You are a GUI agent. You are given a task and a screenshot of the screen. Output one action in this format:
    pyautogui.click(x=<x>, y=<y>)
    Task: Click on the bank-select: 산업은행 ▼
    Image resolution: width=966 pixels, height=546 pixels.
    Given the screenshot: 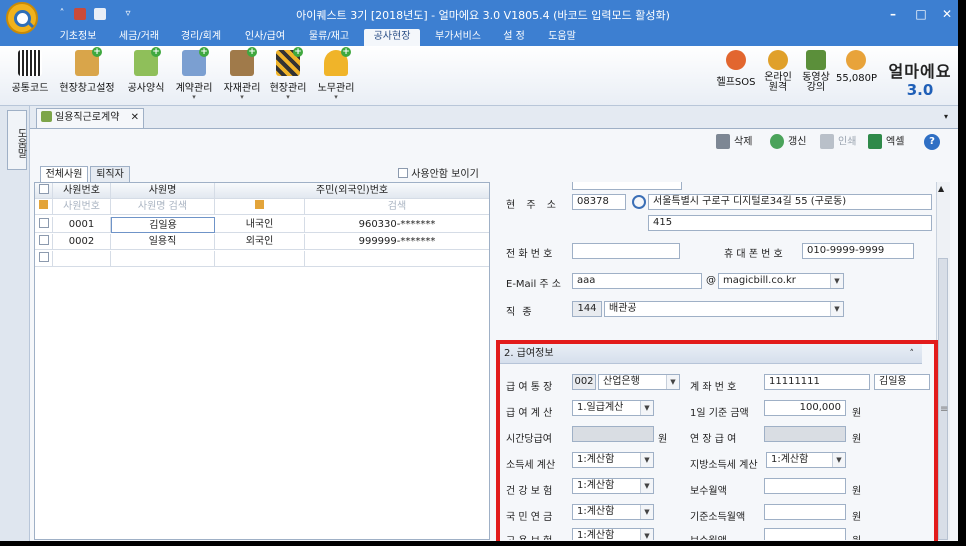 What is the action you would take?
    pyautogui.click(x=639, y=382)
    